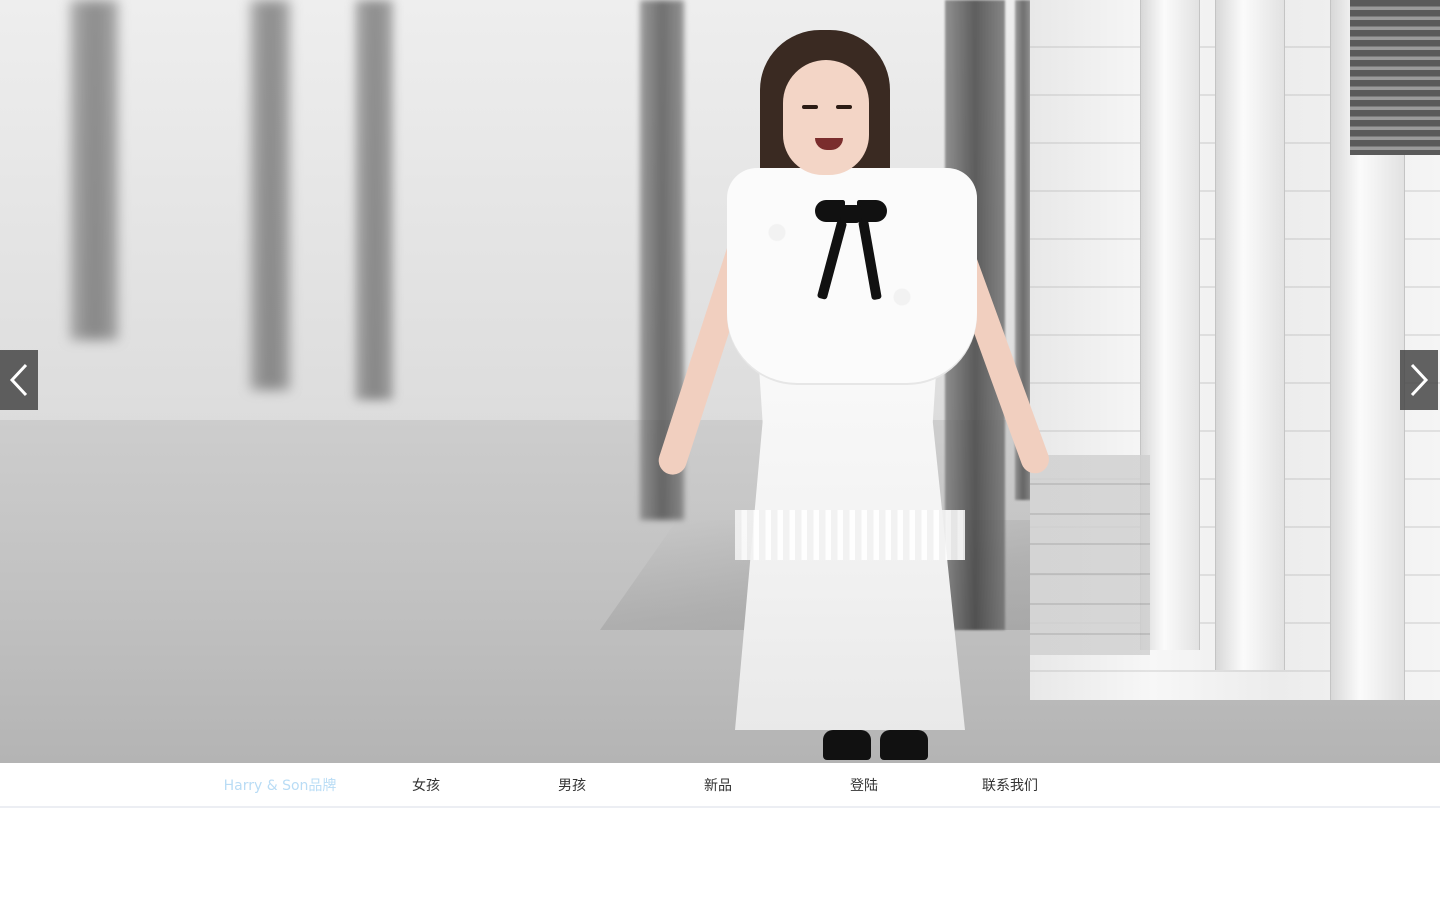 This screenshot has width=1440, height=919. Describe the element at coordinates (826, 117) in the screenshot. I see `face` at that location.